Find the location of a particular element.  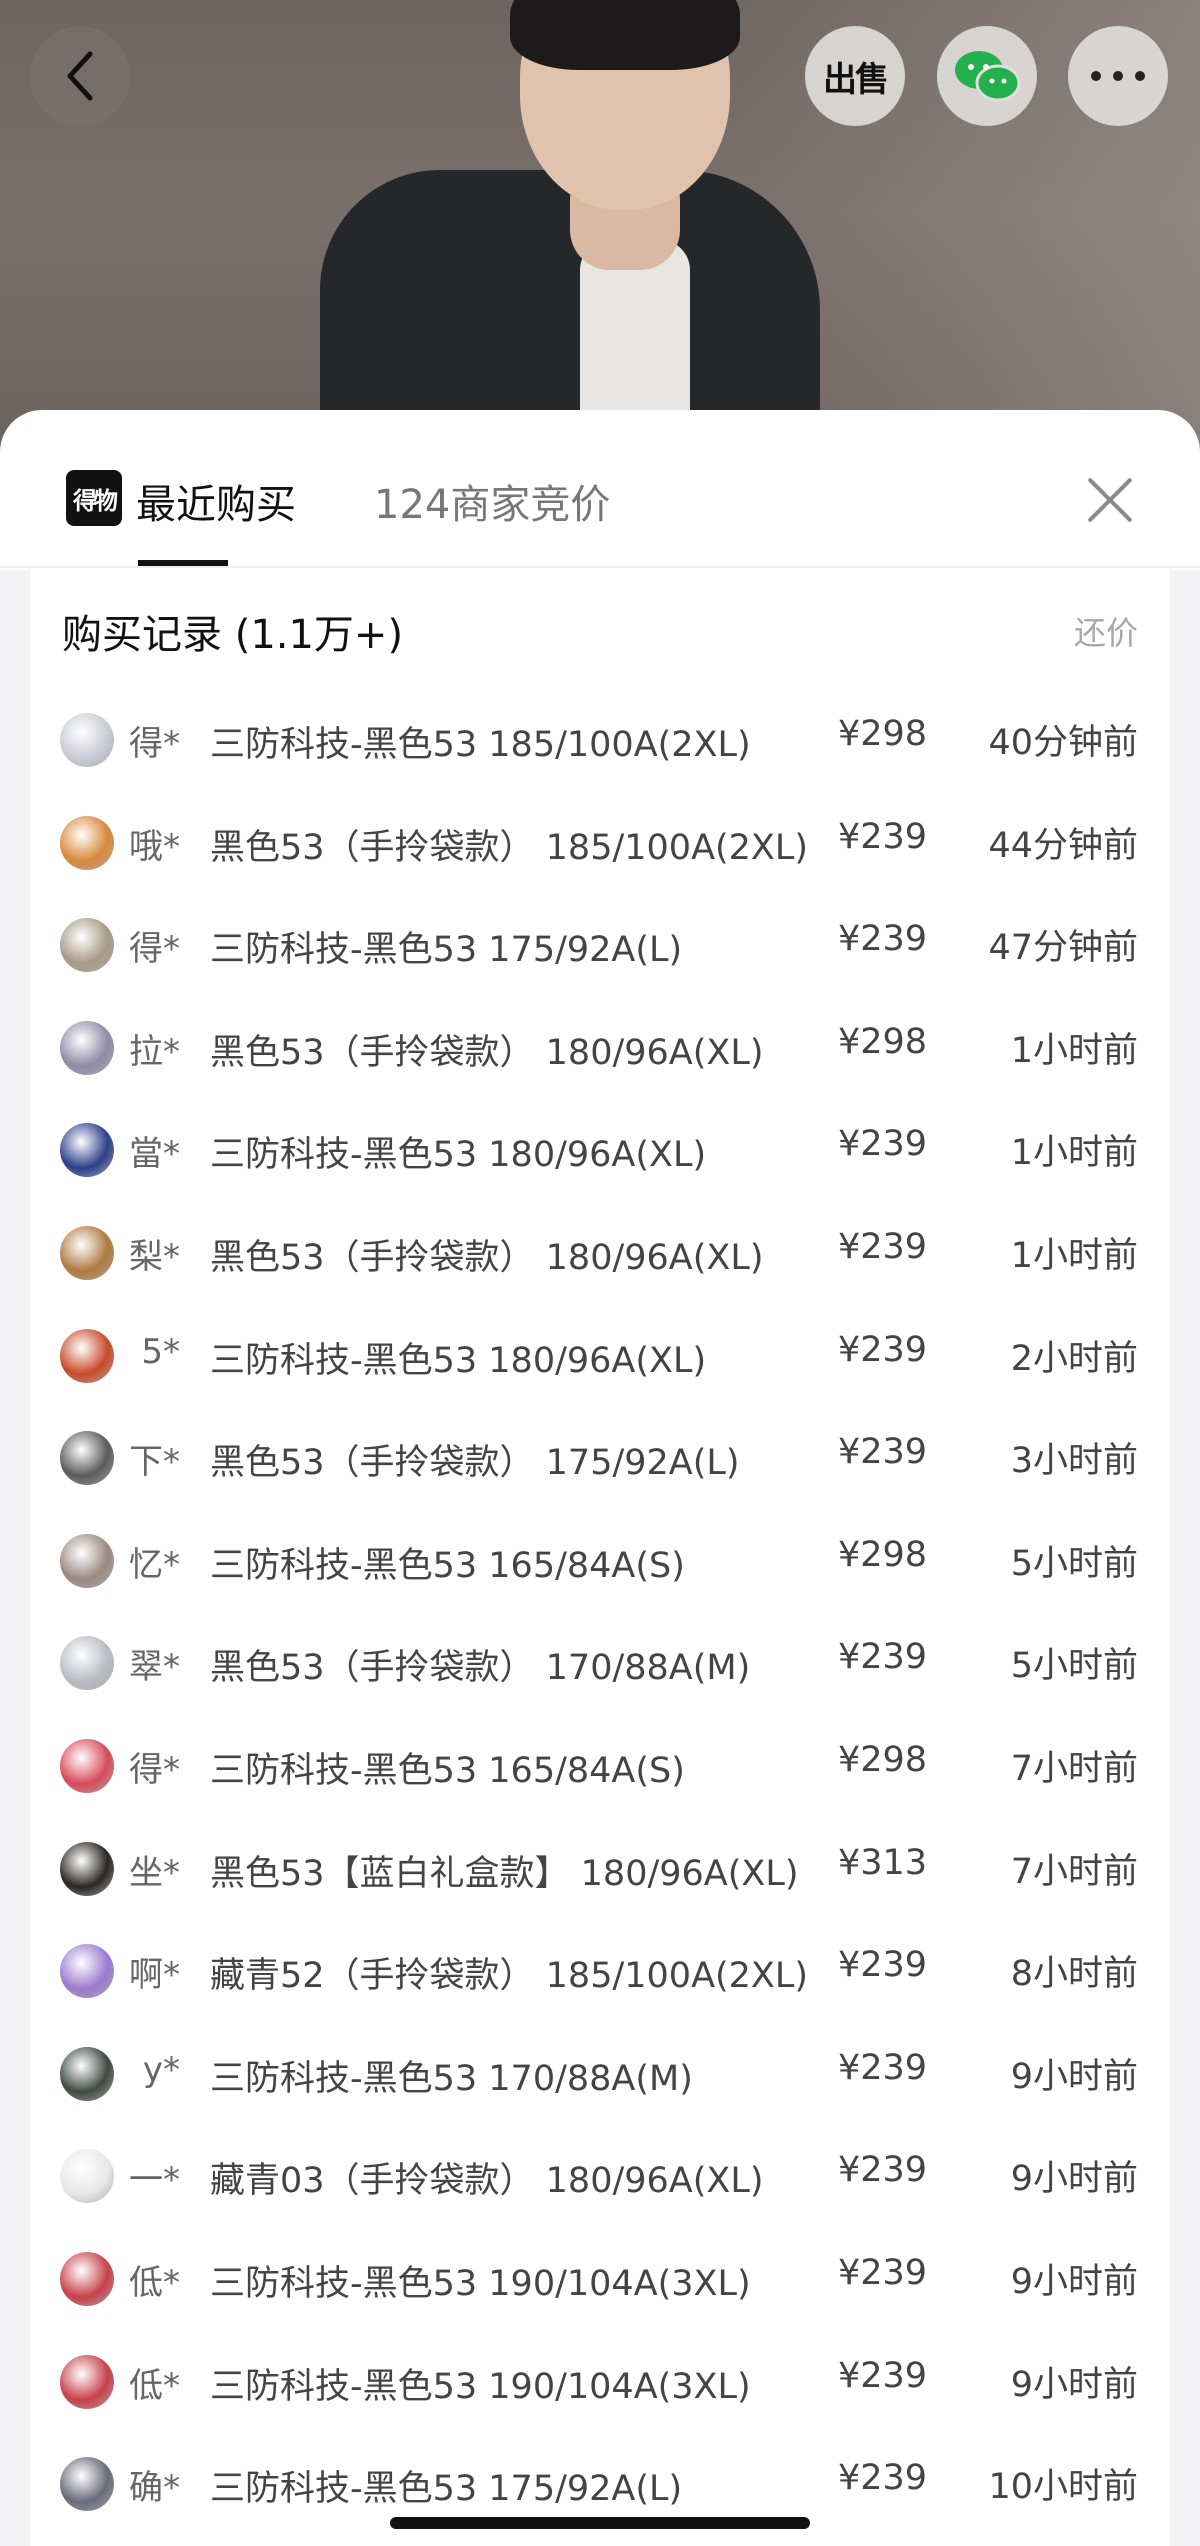

purchase-row: 當* 三防科技-黑色53 180/96A(XL) ¥239 1小时前 is located at coordinates (600, 1151).